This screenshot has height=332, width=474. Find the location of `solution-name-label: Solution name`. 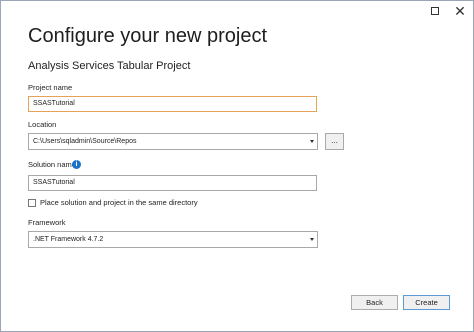

solution-name-label: Solution name is located at coordinates (52, 164).